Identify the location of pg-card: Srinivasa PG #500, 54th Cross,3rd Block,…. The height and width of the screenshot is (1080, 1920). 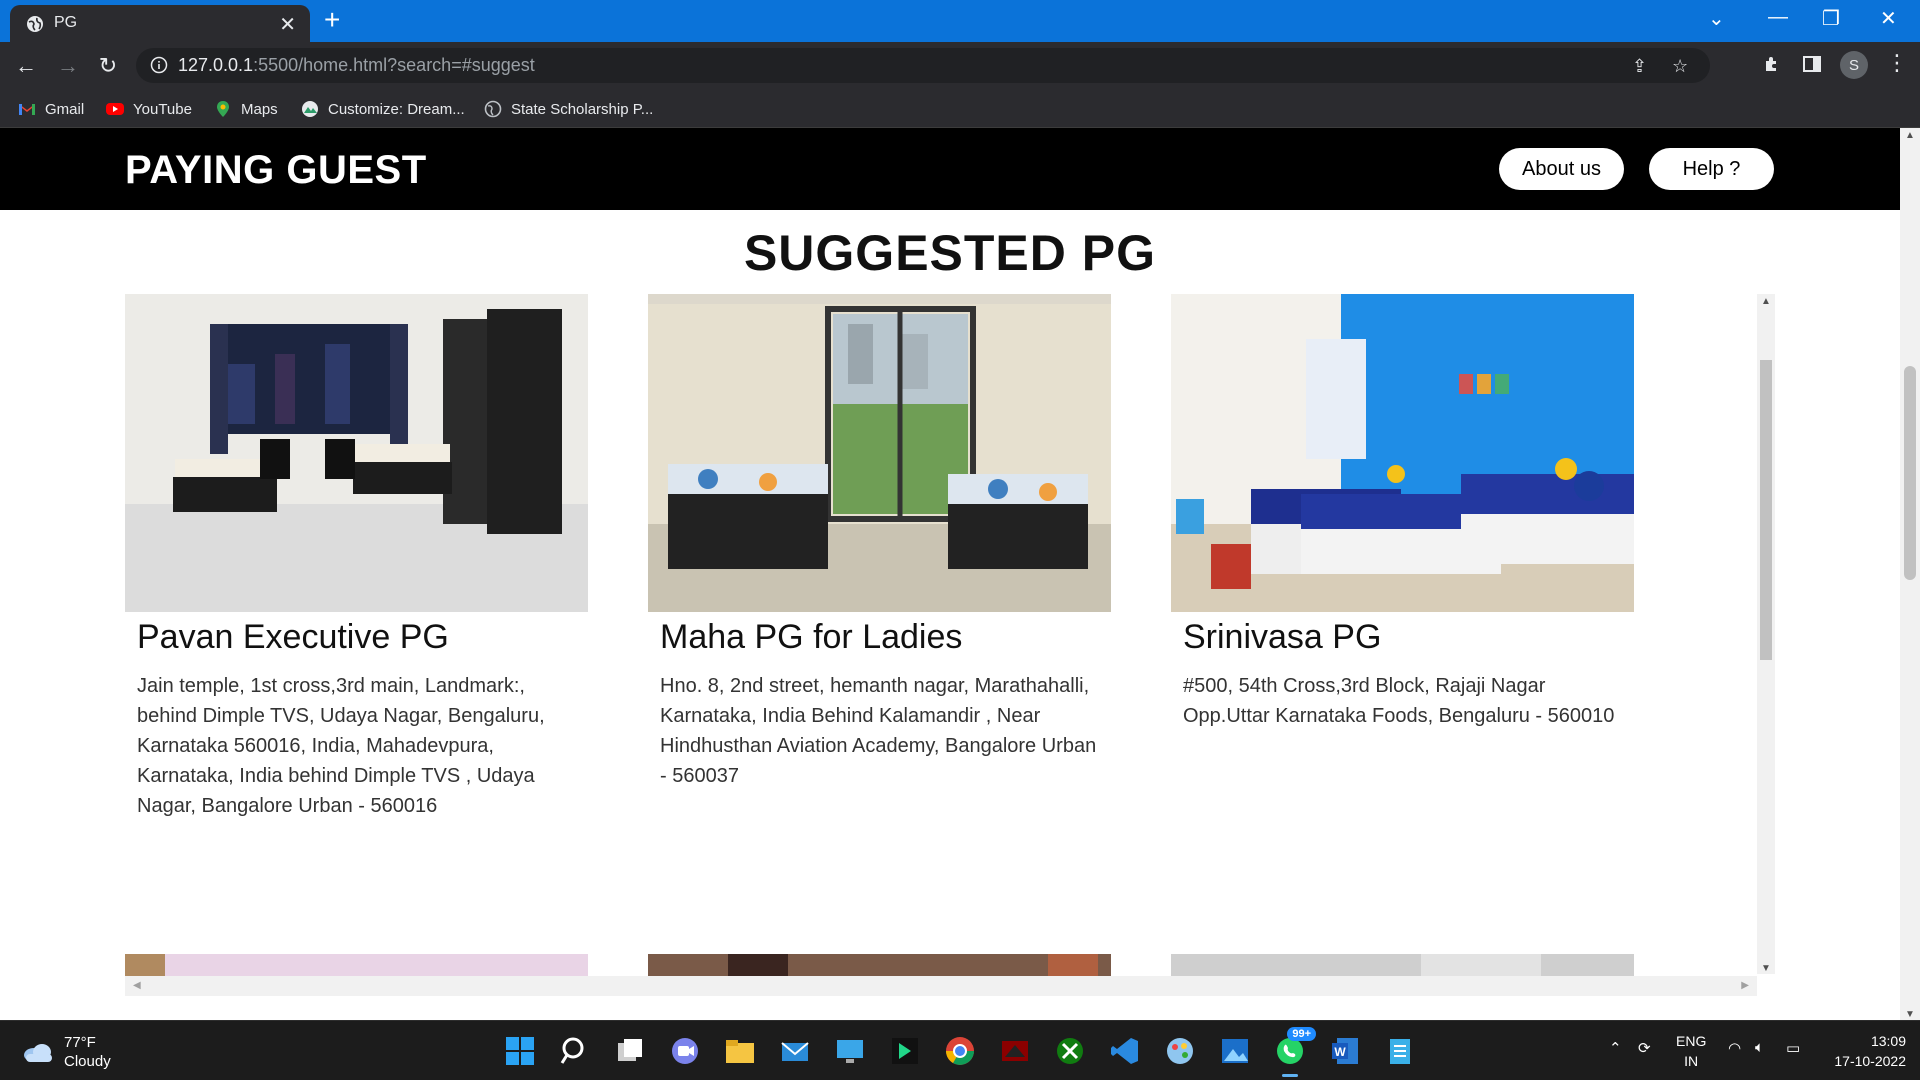
(1402, 512).